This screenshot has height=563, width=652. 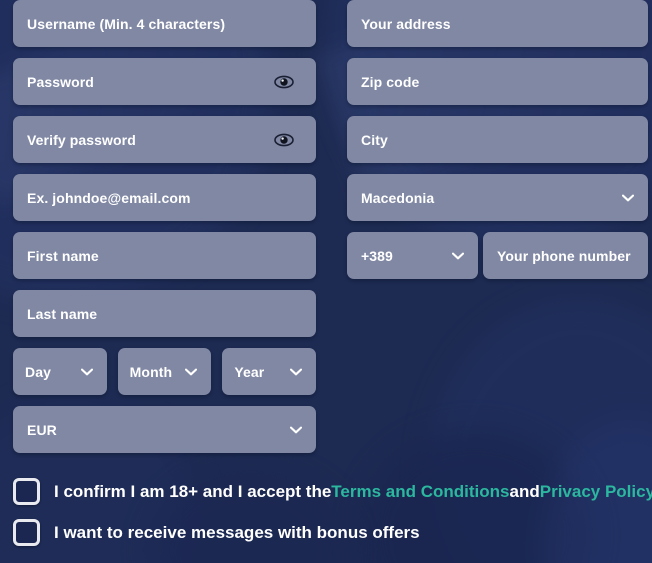 I want to click on city-field: City, so click(x=497, y=139).